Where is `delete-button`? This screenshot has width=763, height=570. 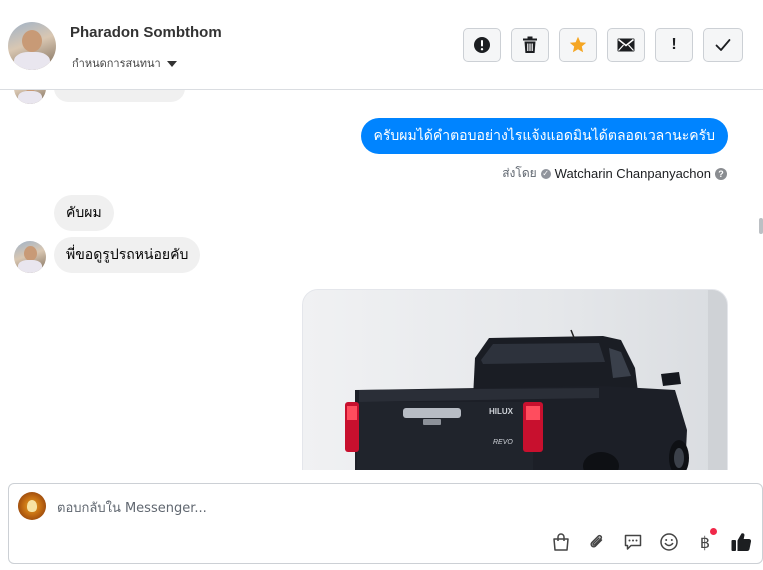 delete-button is located at coordinates (530, 45).